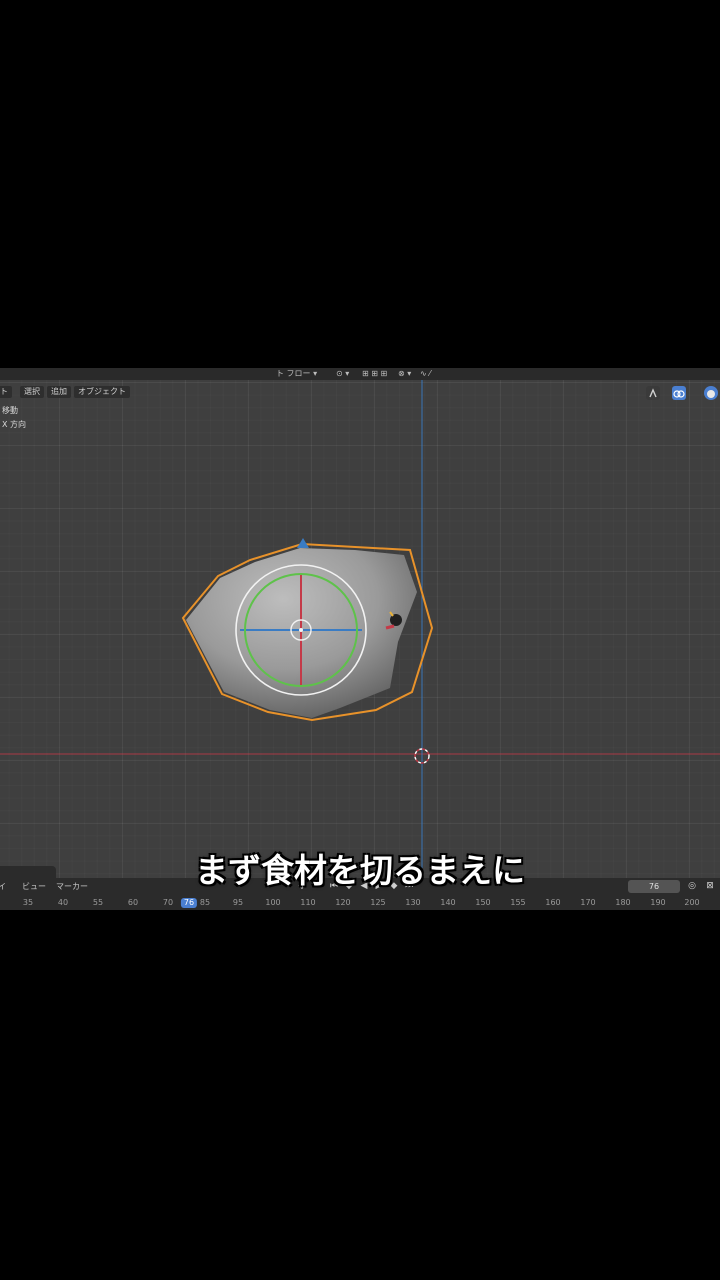  What do you see at coordinates (483, 902) in the screenshot?
I see `ruler-tick: 150` at bounding box center [483, 902].